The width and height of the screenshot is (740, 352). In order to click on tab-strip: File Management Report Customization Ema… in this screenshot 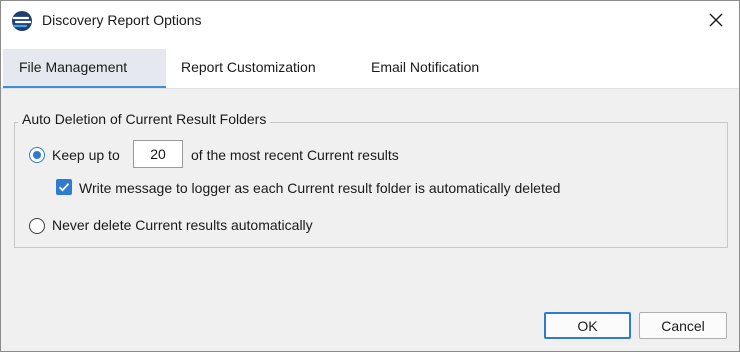, I will do `click(370, 64)`.